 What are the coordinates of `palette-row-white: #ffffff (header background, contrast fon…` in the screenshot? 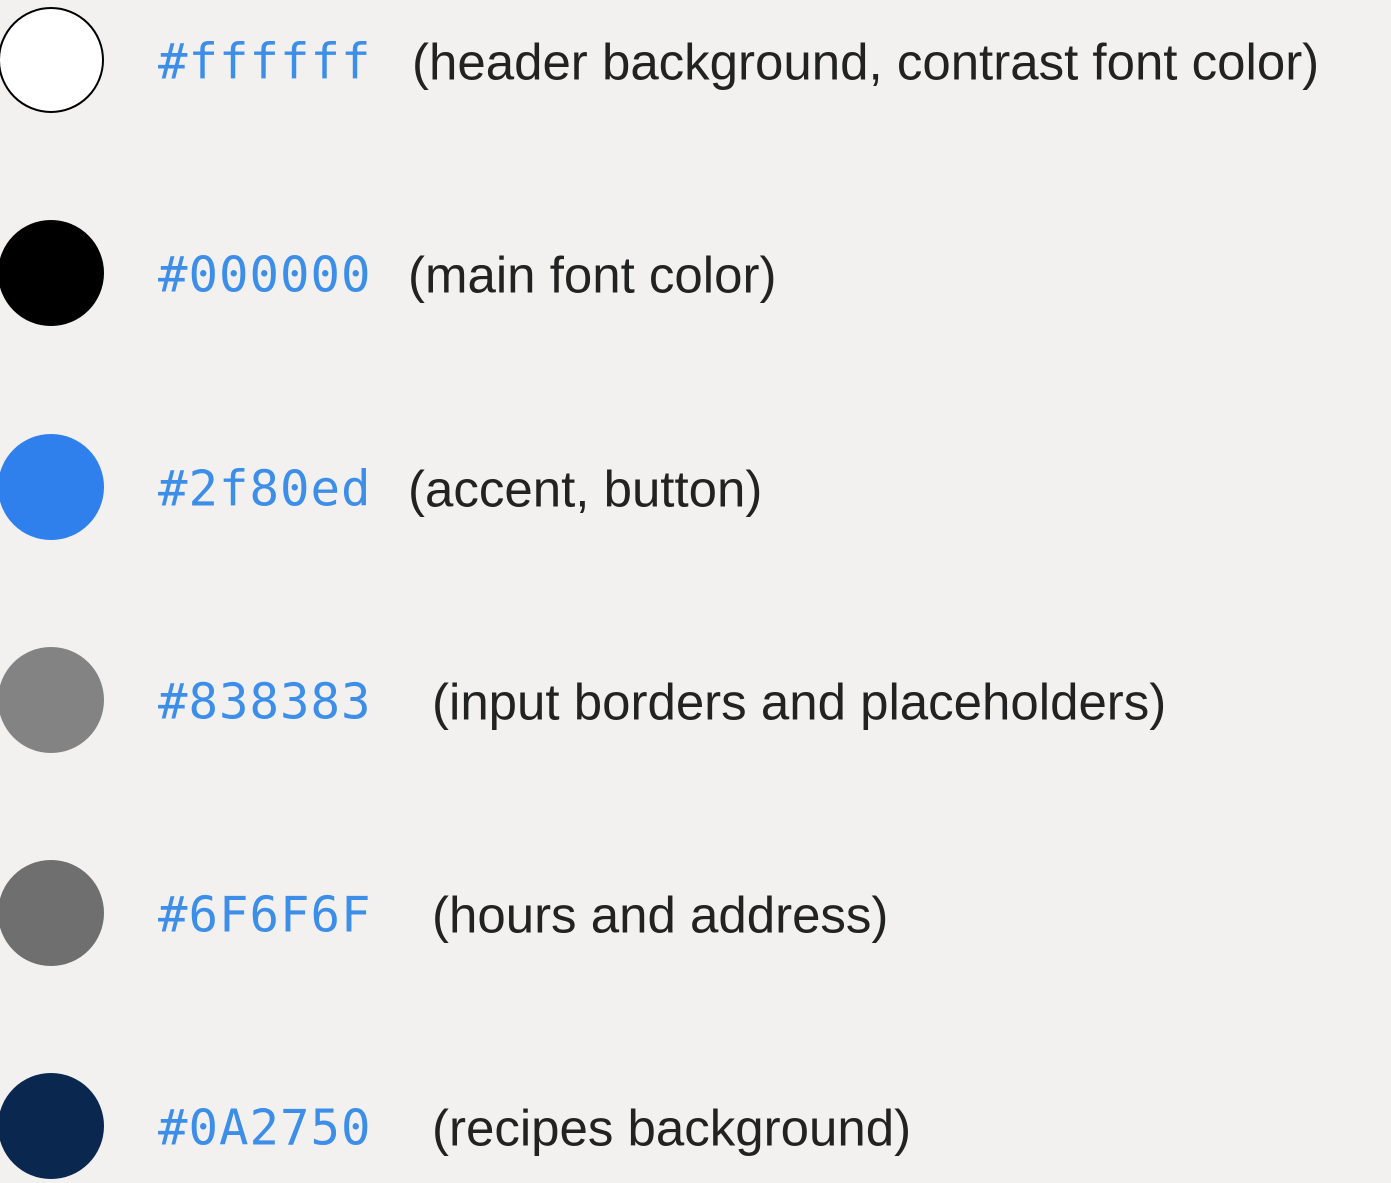 It's located at (695, 62).